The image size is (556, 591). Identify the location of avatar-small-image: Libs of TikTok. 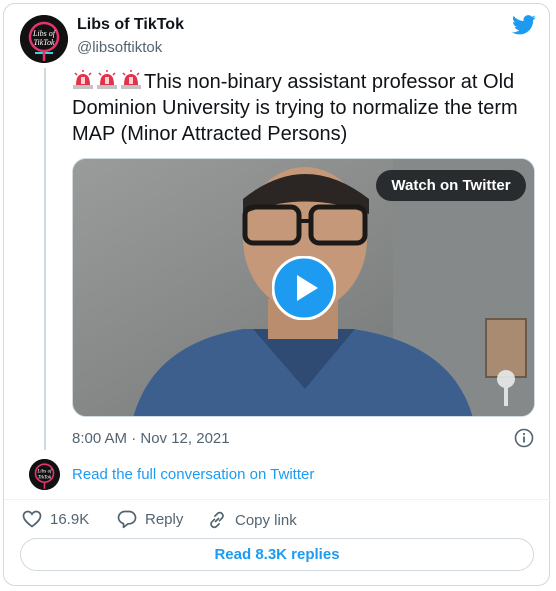
(44, 474).